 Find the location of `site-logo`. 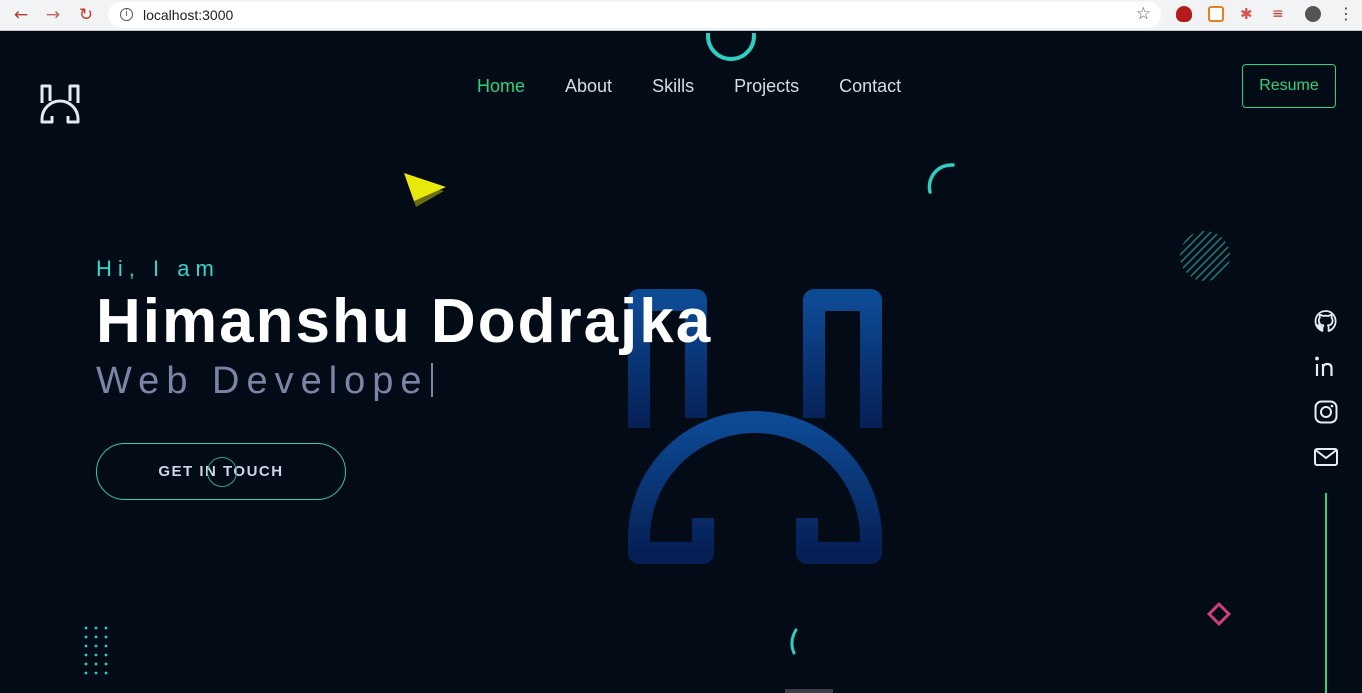

site-logo is located at coordinates (60, 104).